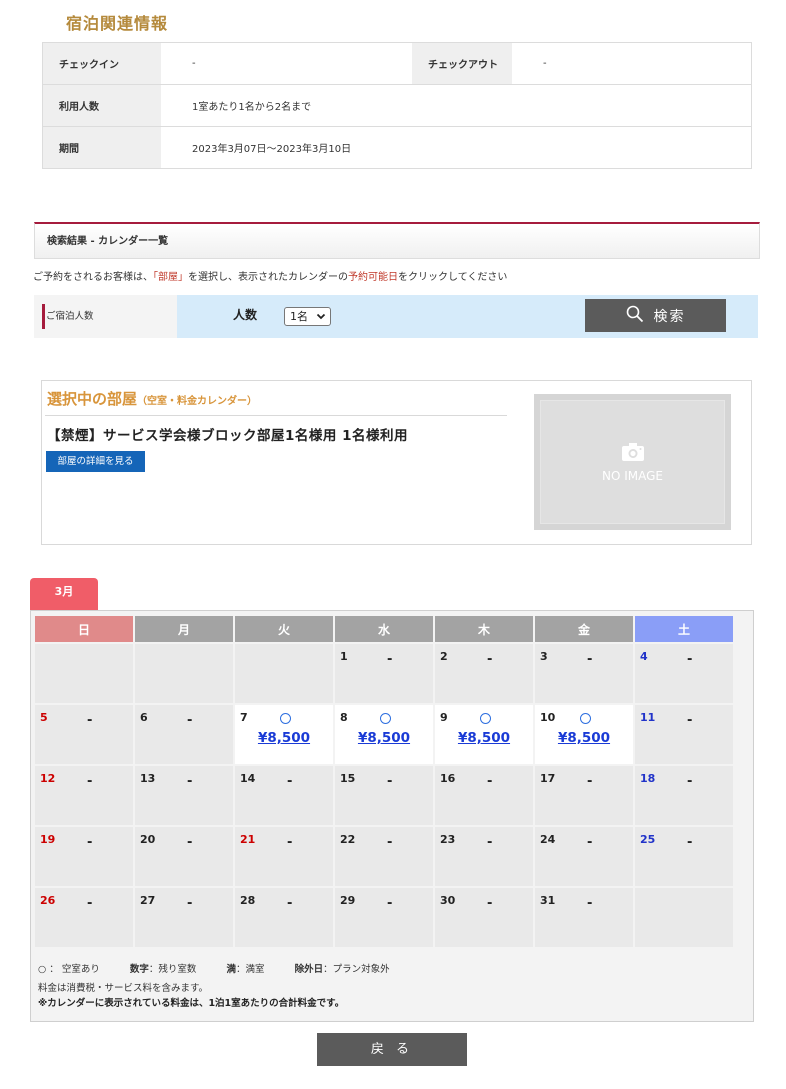 This screenshot has width=786, height=1089. What do you see at coordinates (462, 63) in the screenshot?
I see `checkout-label: チェックアウト` at bounding box center [462, 63].